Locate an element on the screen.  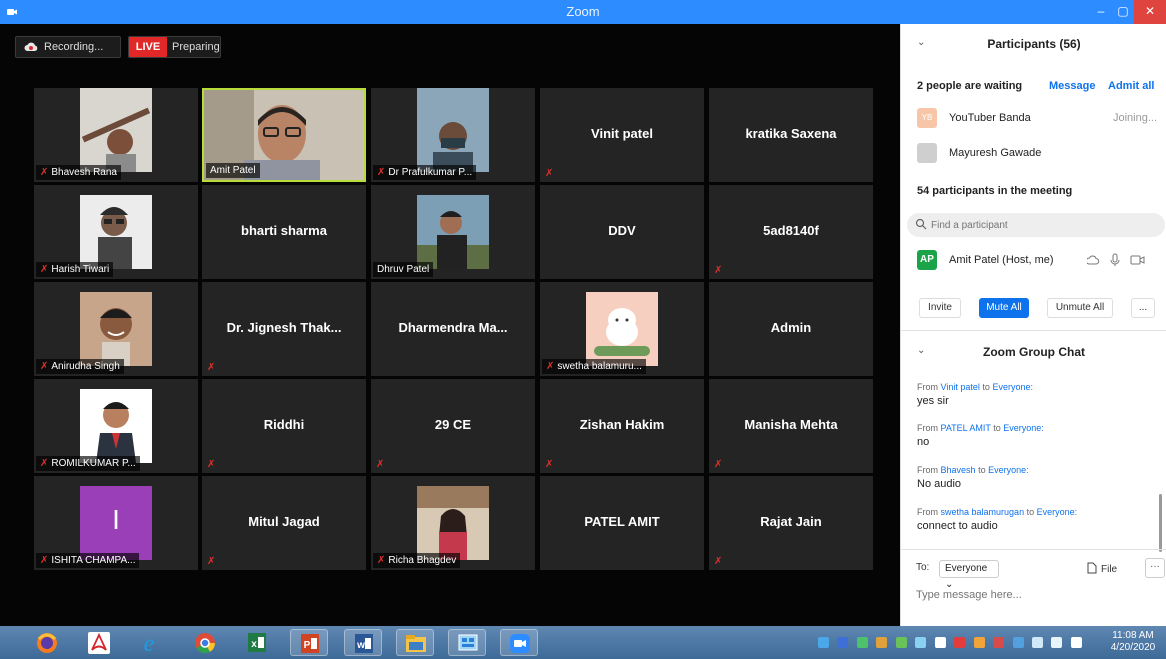
chat-to-label: To: is located at coordinates (923, 567).